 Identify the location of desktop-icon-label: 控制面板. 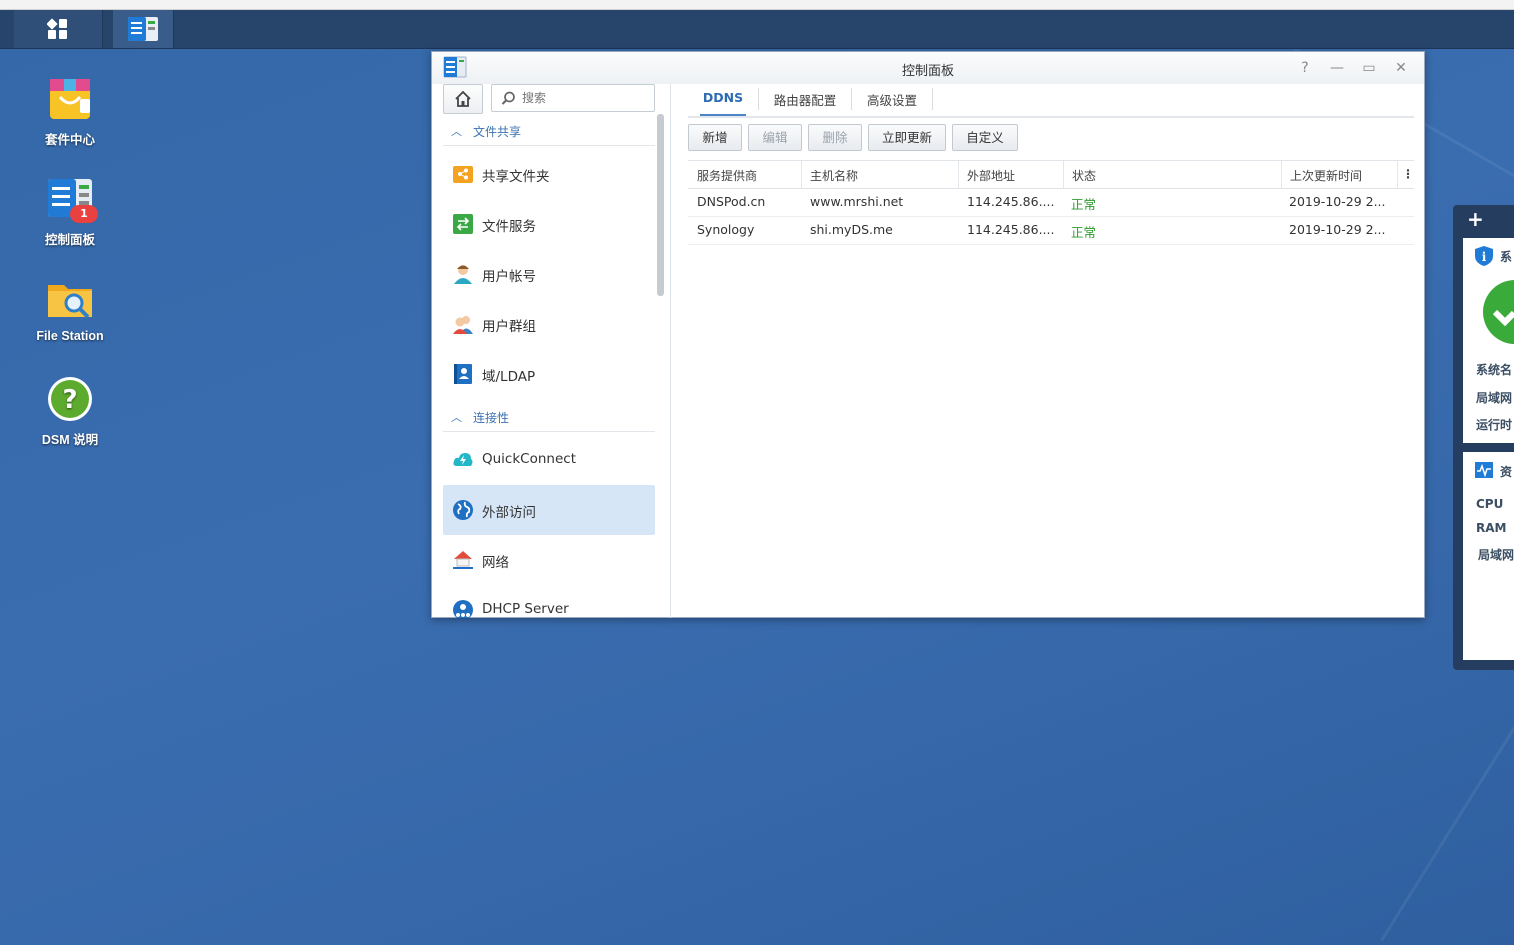
(69, 240).